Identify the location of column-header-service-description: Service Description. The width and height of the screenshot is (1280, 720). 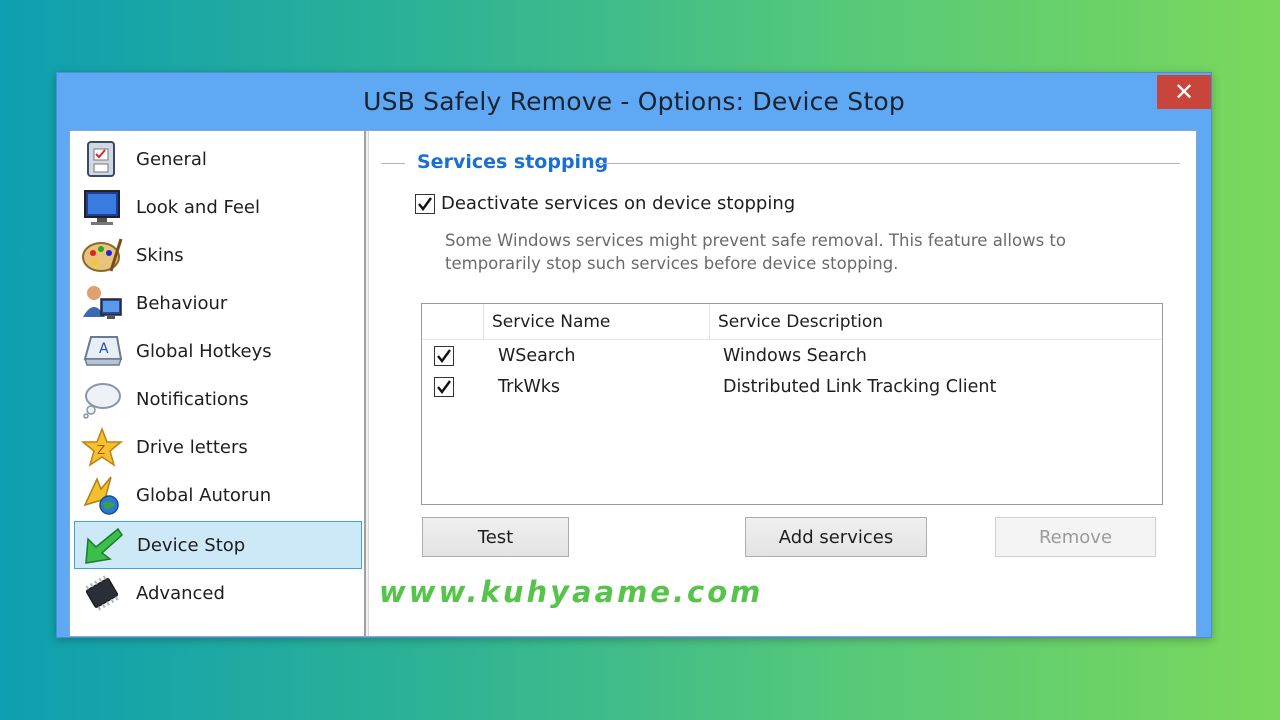
(936, 322).